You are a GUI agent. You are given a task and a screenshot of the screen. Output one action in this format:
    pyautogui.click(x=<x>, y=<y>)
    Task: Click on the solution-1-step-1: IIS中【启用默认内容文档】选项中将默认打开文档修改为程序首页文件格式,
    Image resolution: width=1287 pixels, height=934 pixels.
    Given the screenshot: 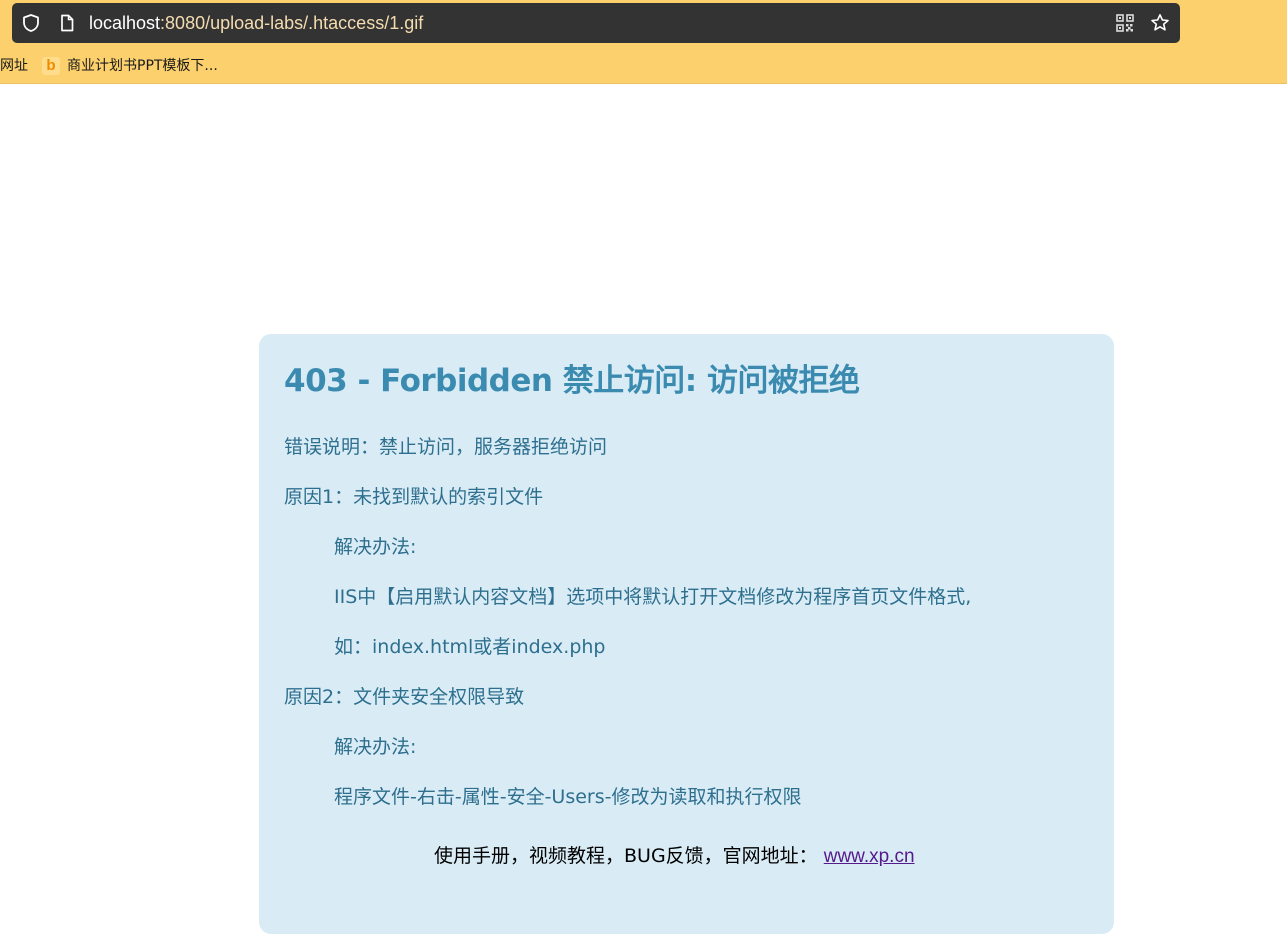 What is the action you would take?
    pyautogui.click(x=653, y=597)
    